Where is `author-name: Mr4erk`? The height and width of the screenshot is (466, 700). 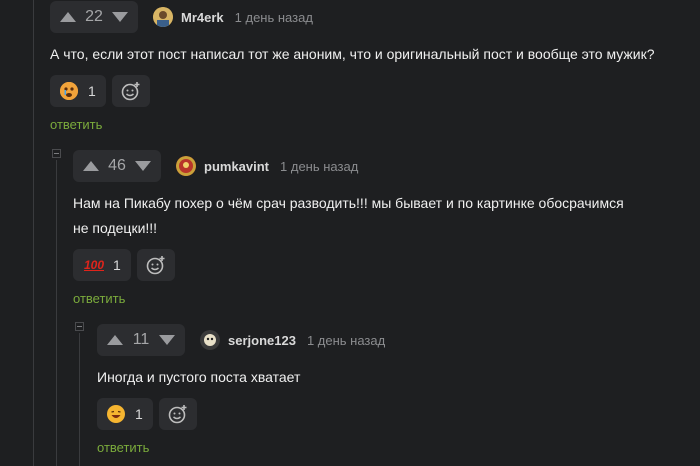 author-name: Mr4erk is located at coordinates (202, 17).